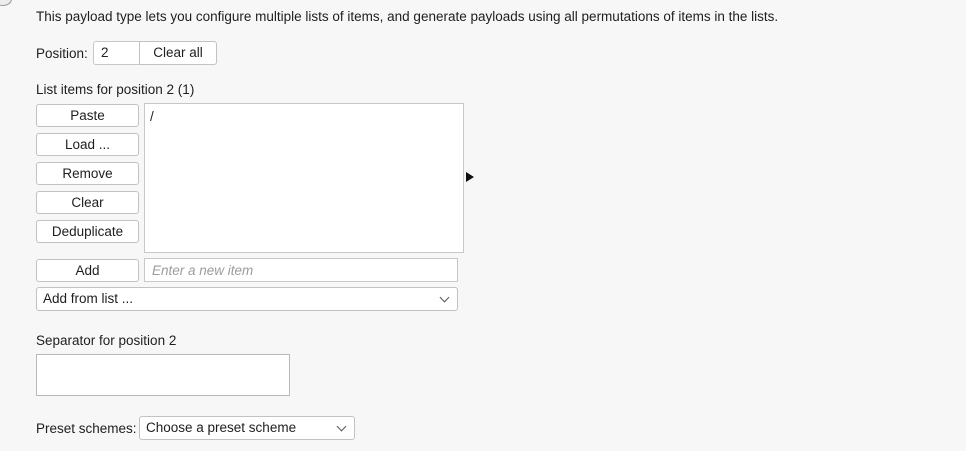 The image size is (966, 451). Describe the element at coordinates (87, 115) in the screenshot. I see `paste-button: Paste` at that location.